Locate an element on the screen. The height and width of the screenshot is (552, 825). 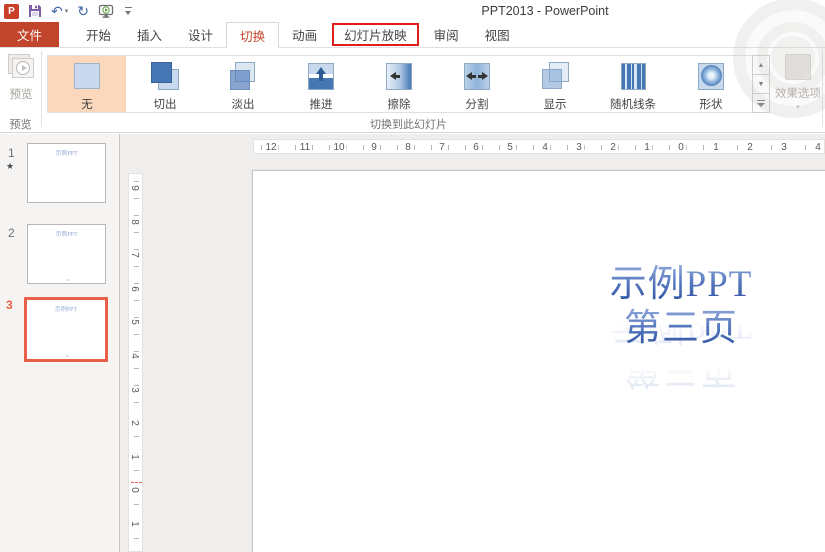
transition-cut: 切出 is located at coordinates (165, 84).